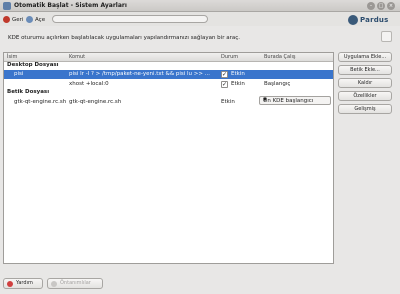 The height and width of the screenshot is (294, 400). Describe the element at coordinates (89, 84) in the screenshot. I see `row-command: xhost +local:0` at that location.